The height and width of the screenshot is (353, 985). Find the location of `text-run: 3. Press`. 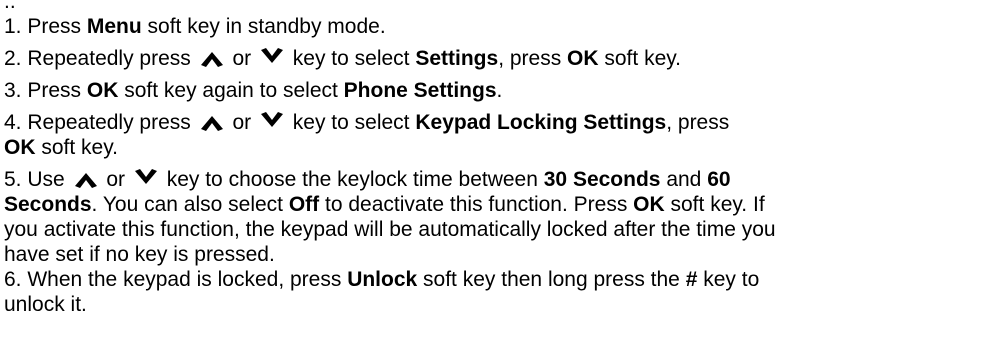

text-run: 3. Press is located at coordinates (45, 90).